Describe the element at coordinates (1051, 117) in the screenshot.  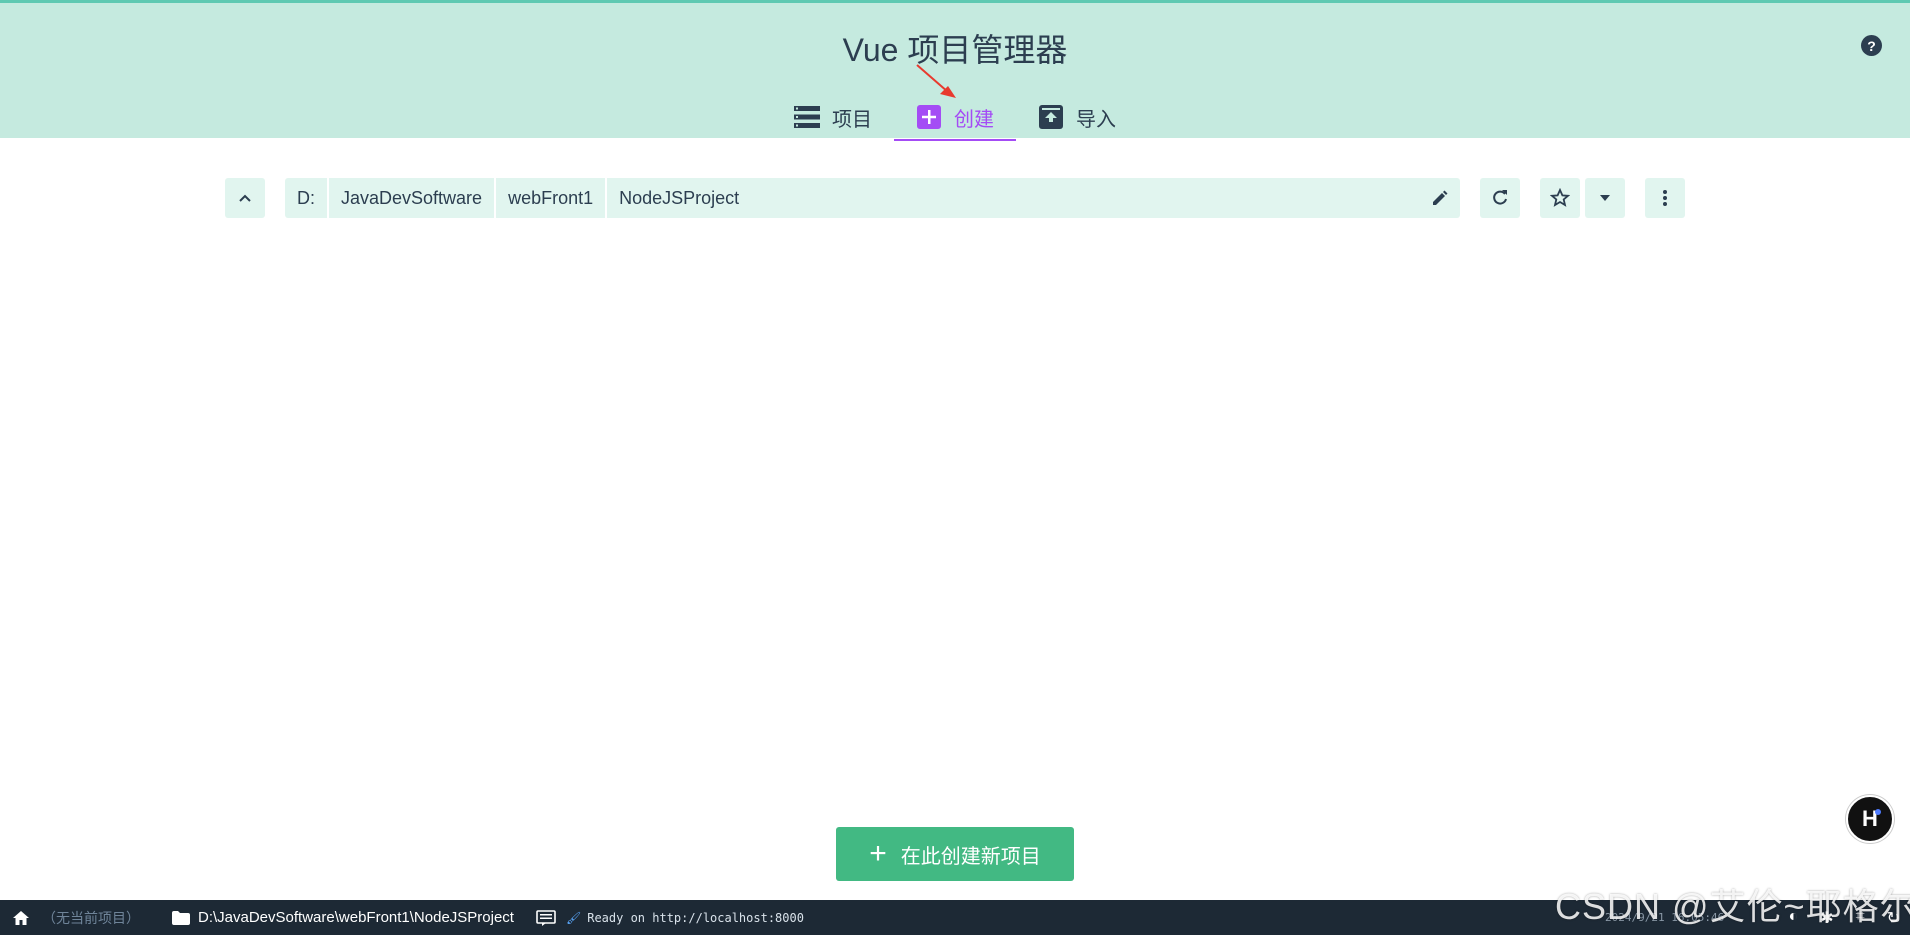
I see `unarchive-icon` at that location.